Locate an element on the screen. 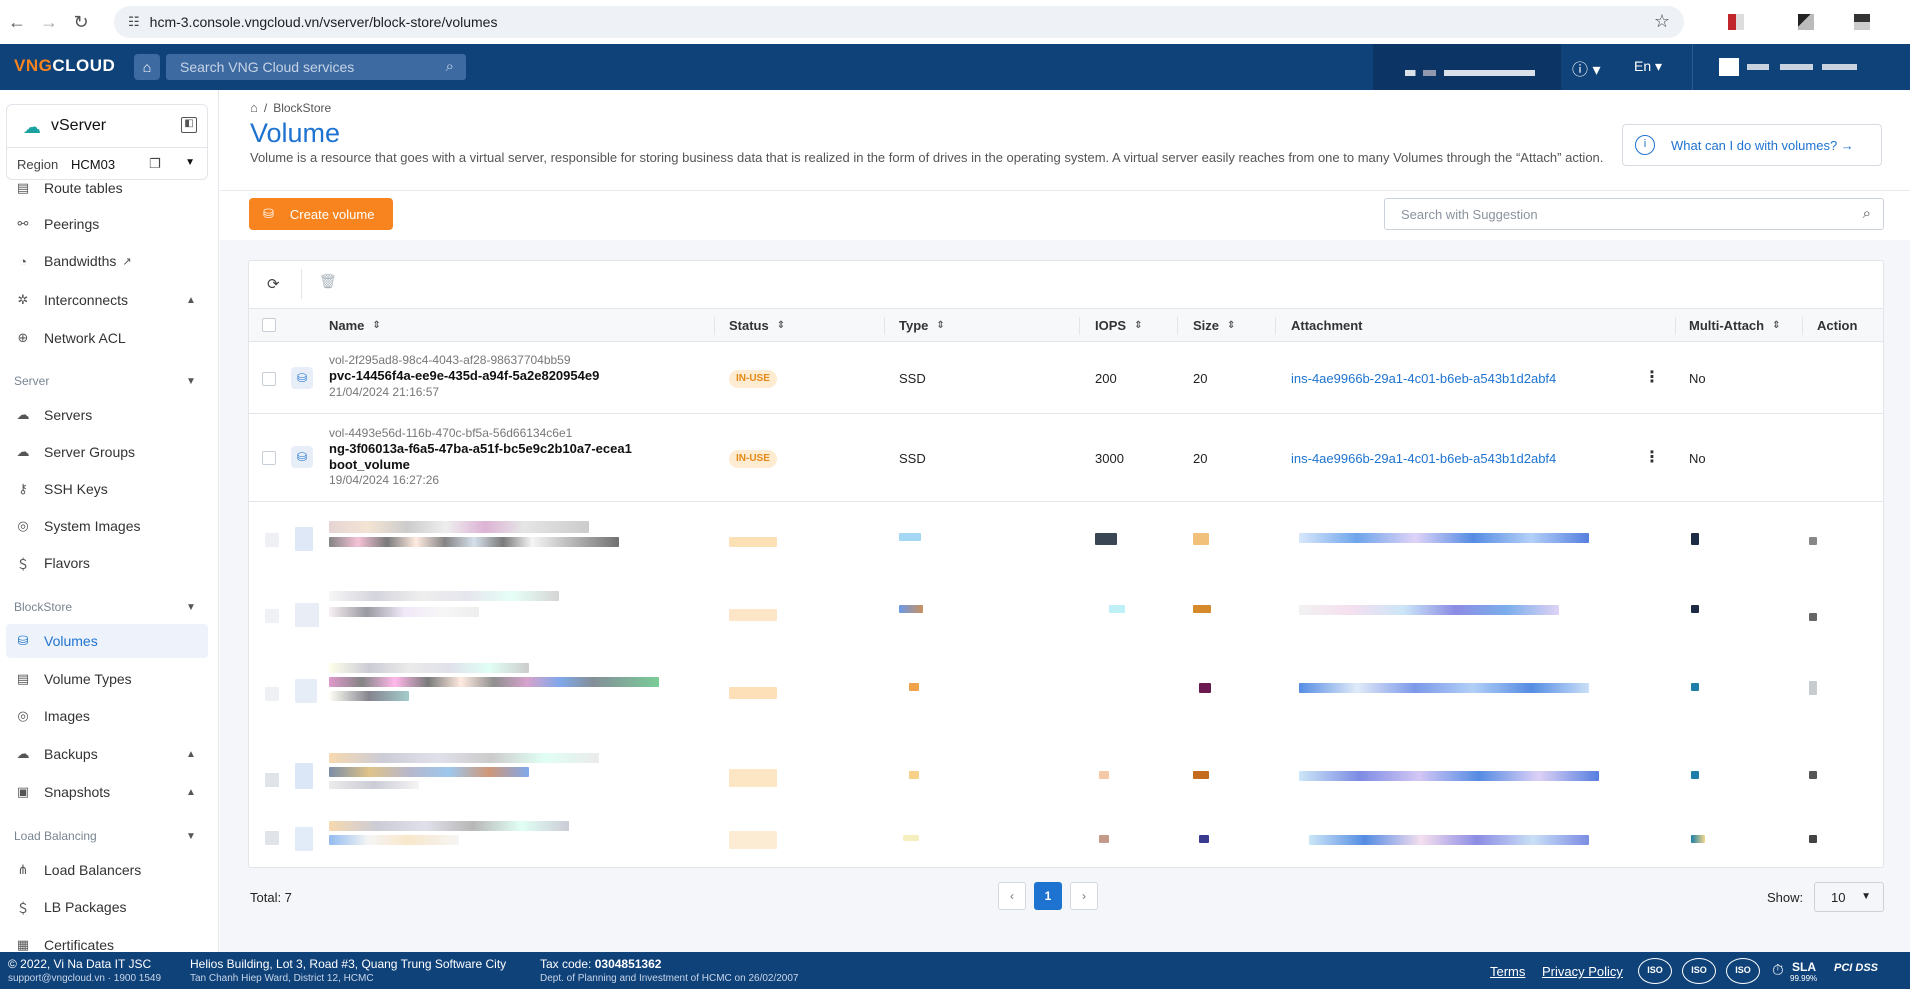 This screenshot has width=1910, height=989. volume-id: vol-2f295ad8-98c4-4043-af28-98637704bb59 is located at coordinates (450, 360).